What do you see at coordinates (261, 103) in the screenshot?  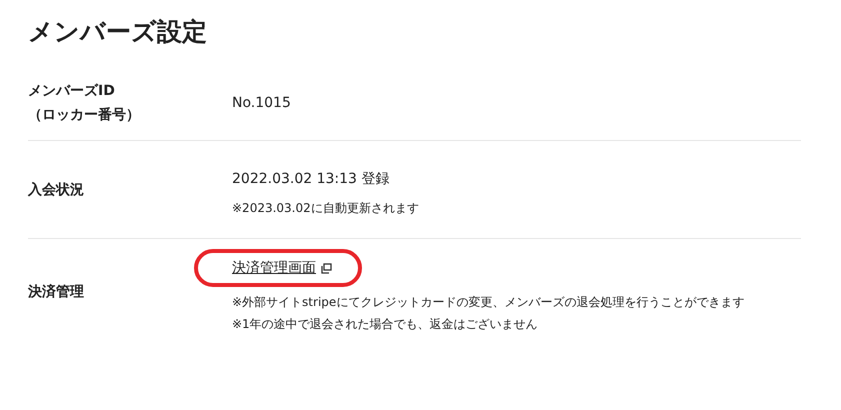 I see `field-value: No.1015` at bounding box center [261, 103].